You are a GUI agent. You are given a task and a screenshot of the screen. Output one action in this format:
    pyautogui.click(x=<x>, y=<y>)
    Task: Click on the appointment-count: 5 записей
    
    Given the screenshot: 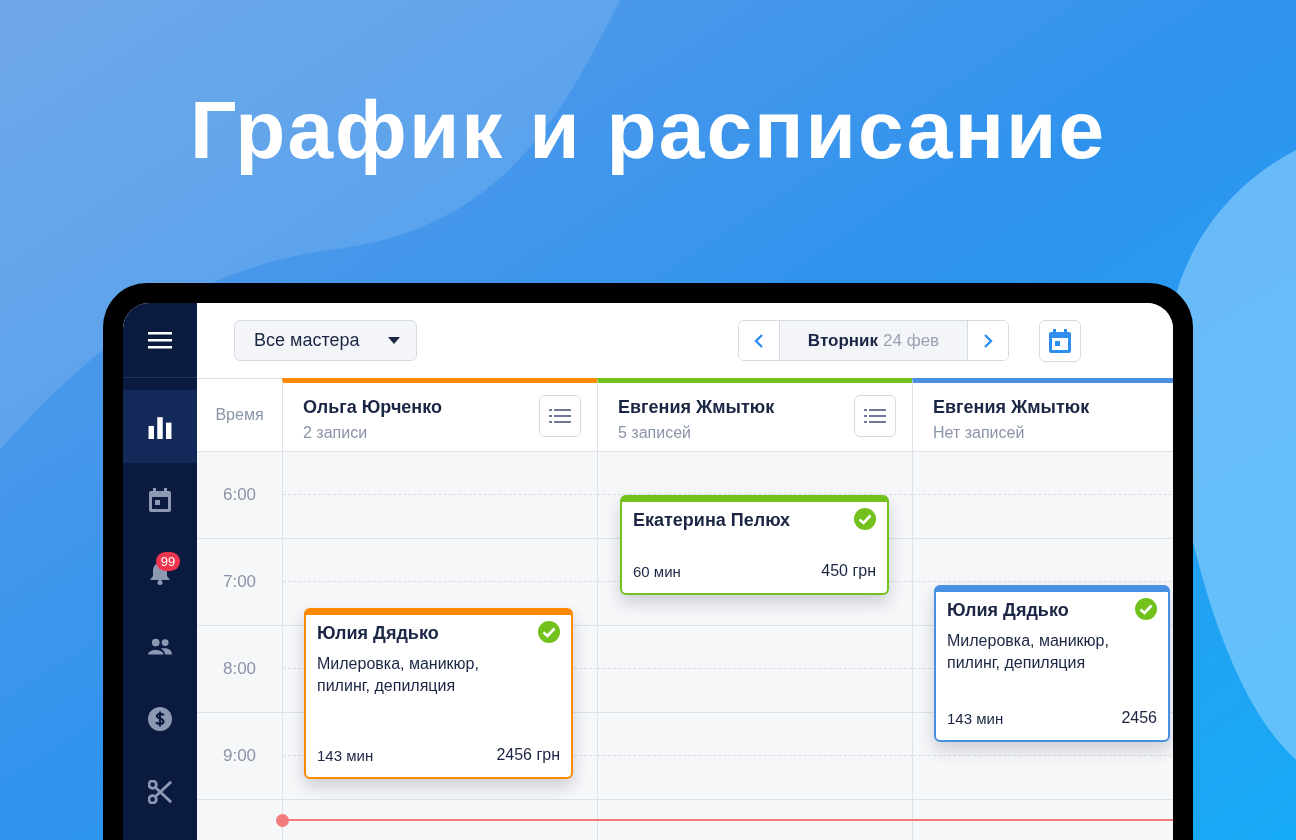 What is the action you would take?
    pyautogui.click(x=655, y=433)
    